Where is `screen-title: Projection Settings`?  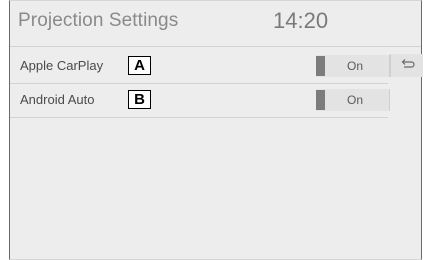
screen-title: Projection Settings is located at coordinates (98, 20).